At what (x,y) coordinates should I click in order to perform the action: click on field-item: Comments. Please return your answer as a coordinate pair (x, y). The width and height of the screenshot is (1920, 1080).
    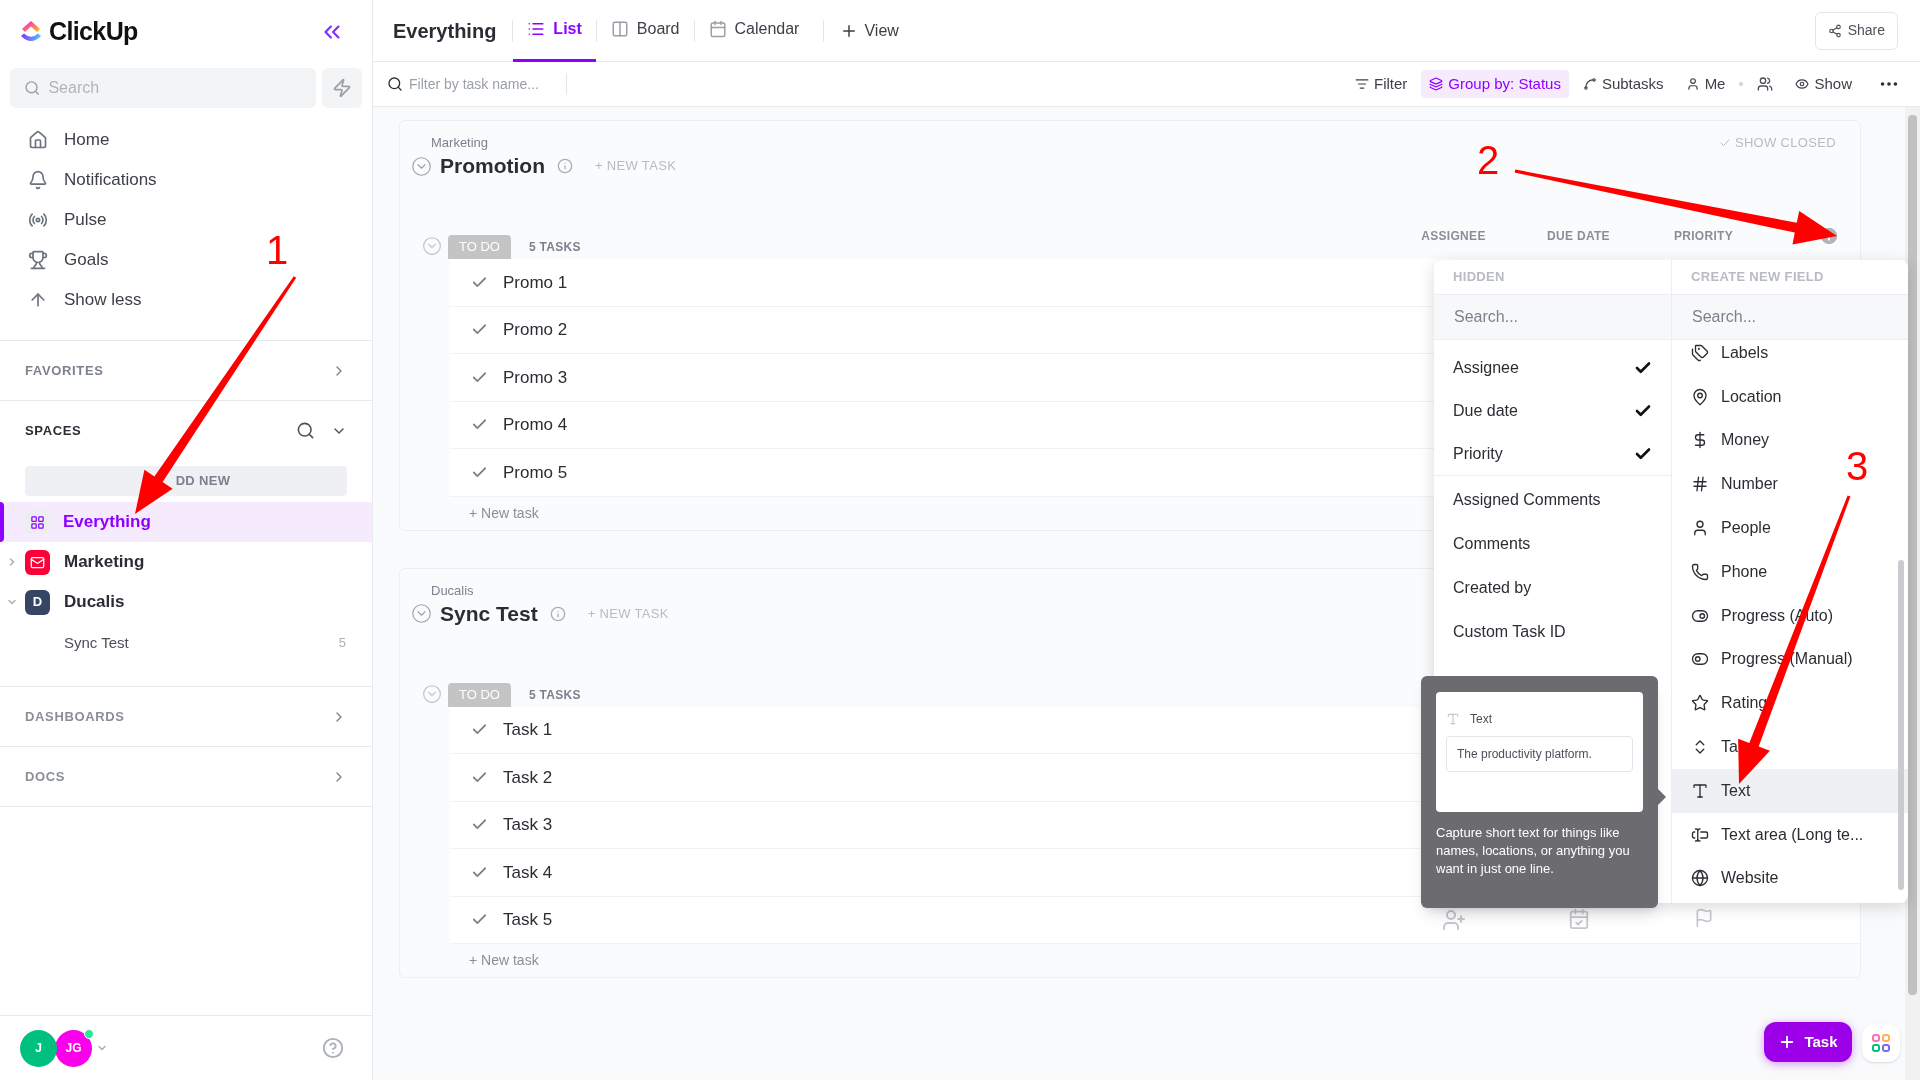
    Looking at the image, I should click on (1552, 544).